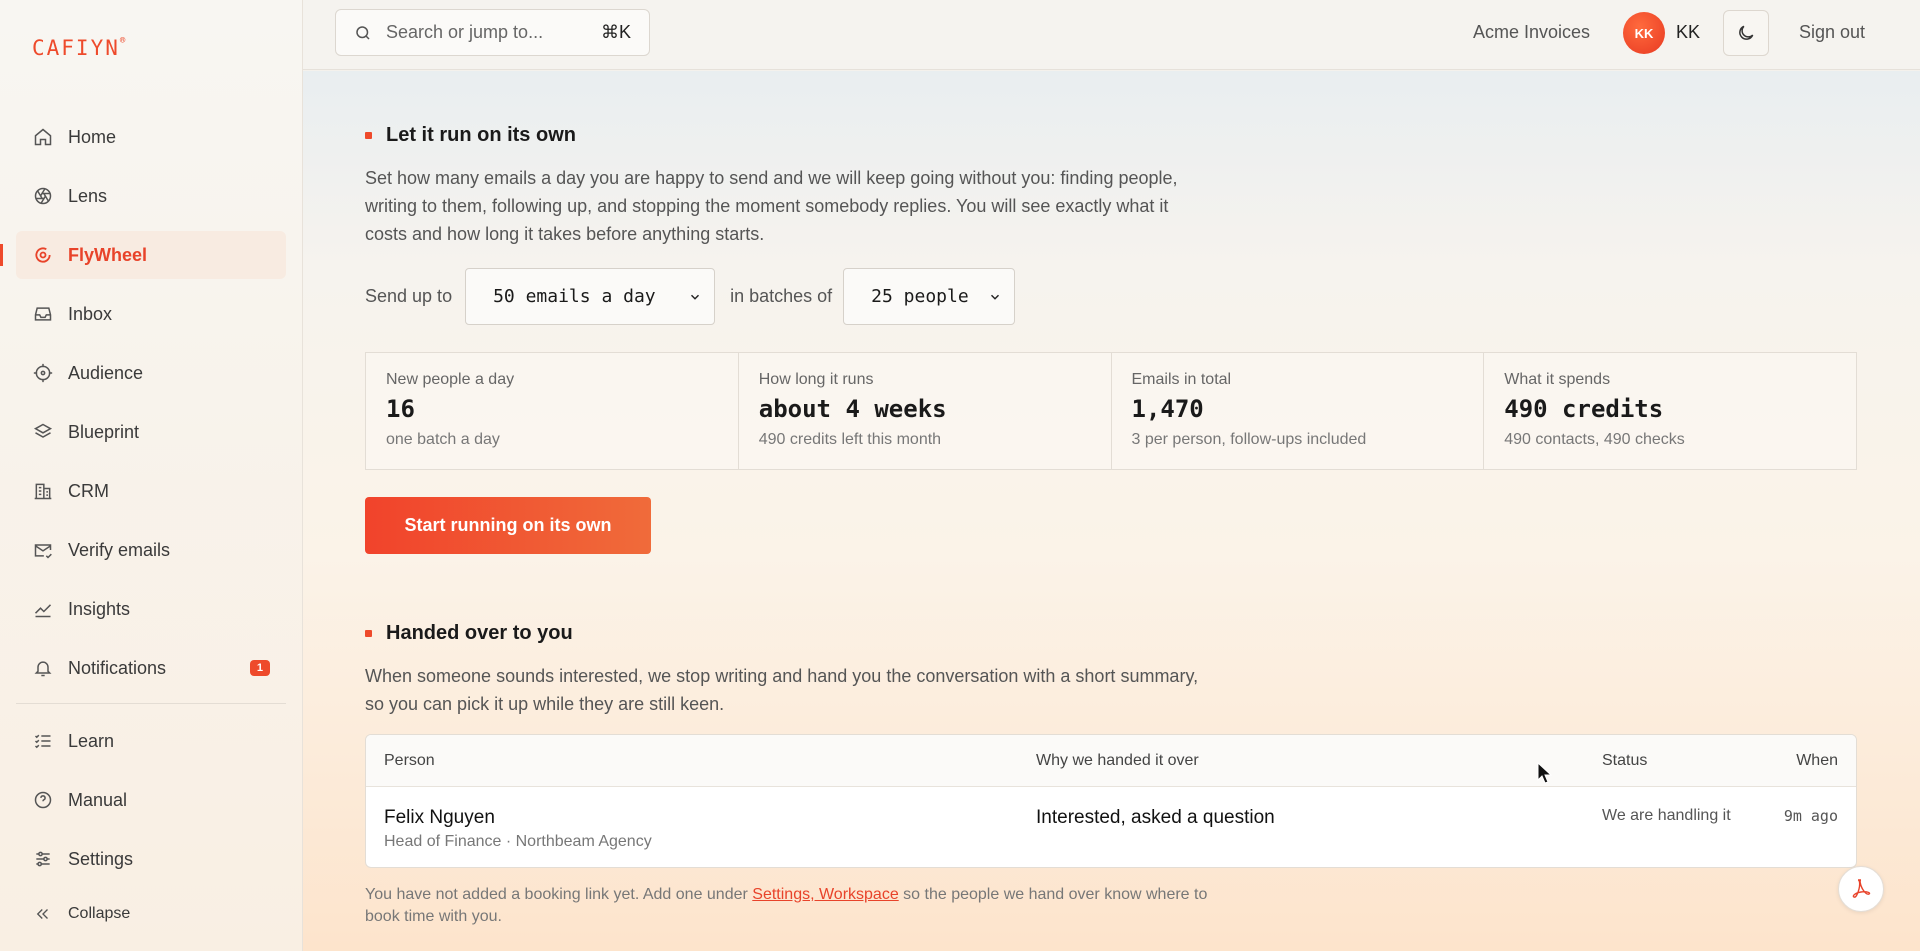 Image resolution: width=1920 pixels, height=951 pixels. What do you see at coordinates (1644, 33) in the screenshot?
I see `avatar: KK` at bounding box center [1644, 33].